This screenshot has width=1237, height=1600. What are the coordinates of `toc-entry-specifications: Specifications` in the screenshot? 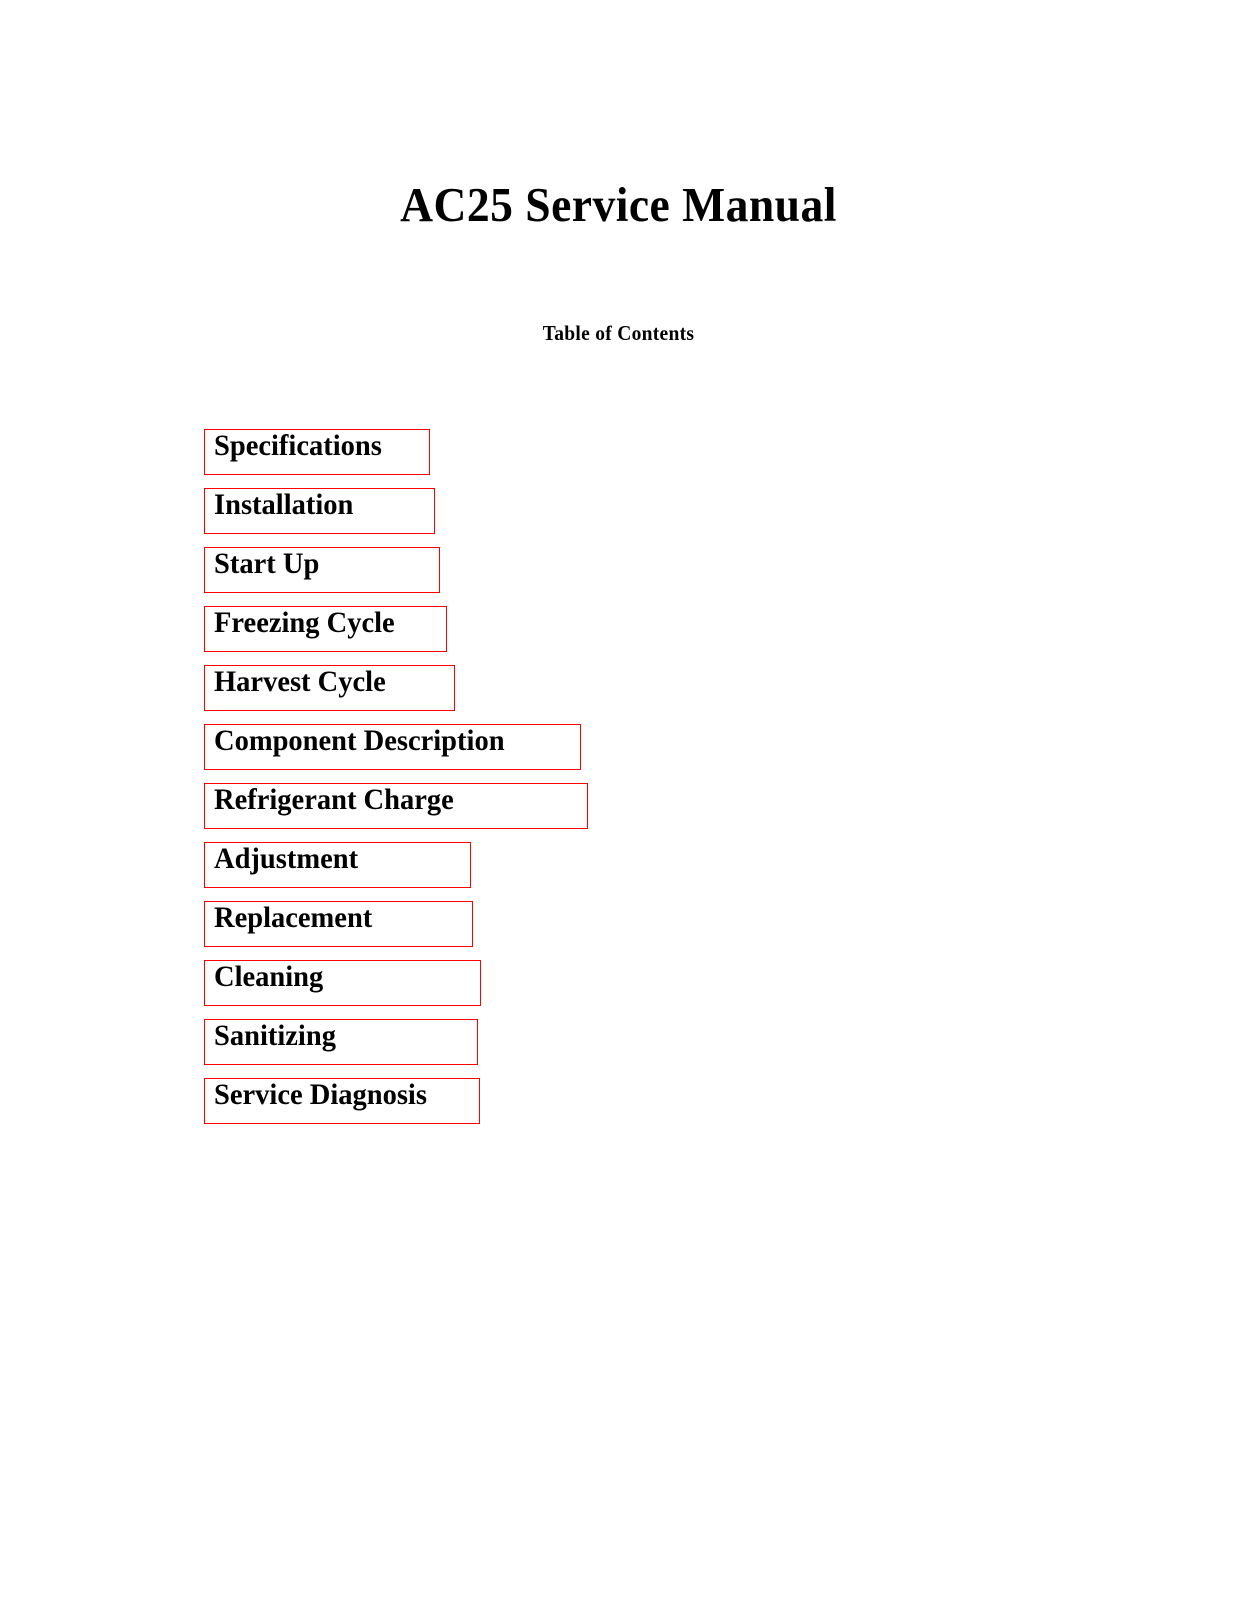 It's located at (317, 452).